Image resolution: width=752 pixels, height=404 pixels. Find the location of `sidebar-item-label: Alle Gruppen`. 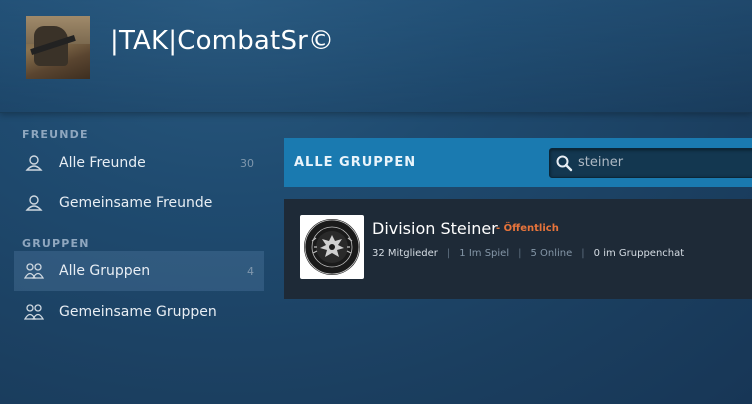

sidebar-item-label: Alle Gruppen is located at coordinates (105, 271).